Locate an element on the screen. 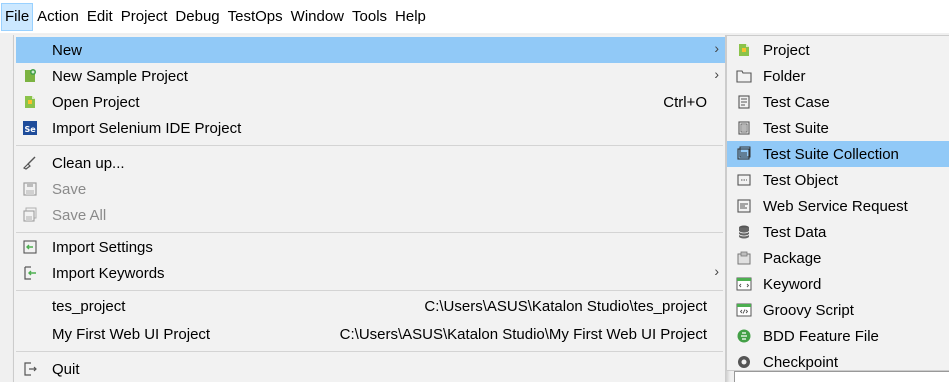 The image size is (949, 382). menu-item-label: Import Selenium IDE Project is located at coordinates (147, 128).